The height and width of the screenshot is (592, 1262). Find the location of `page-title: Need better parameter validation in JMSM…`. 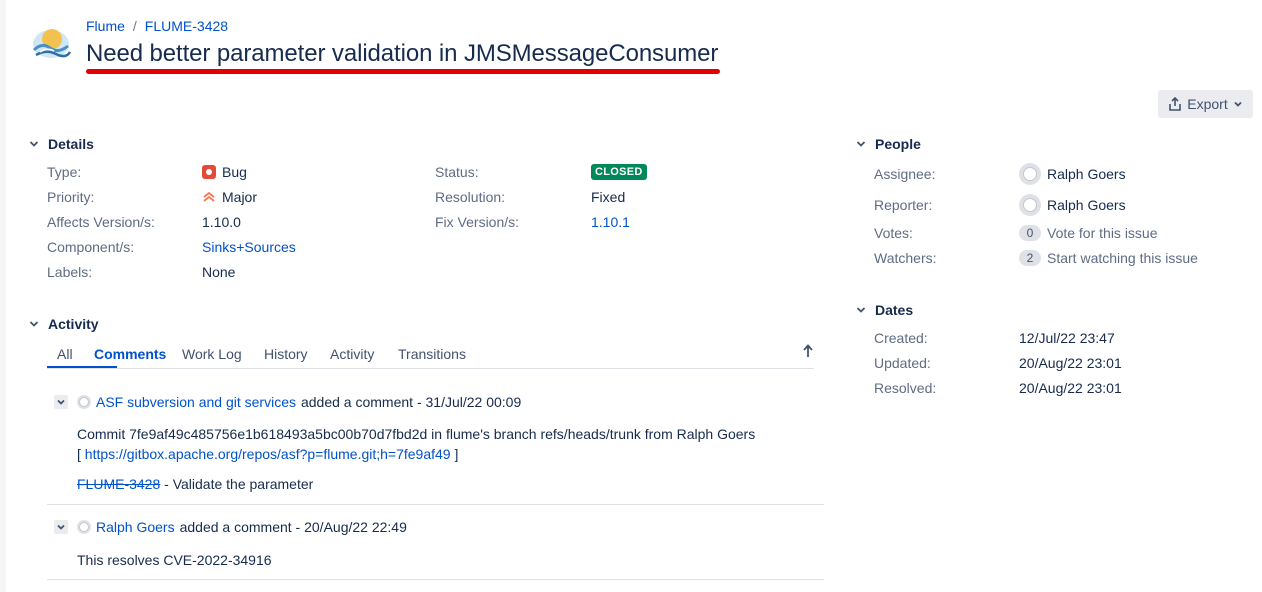

page-title: Need better parameter validation in JMSM… is located at coordinates (402, 53).